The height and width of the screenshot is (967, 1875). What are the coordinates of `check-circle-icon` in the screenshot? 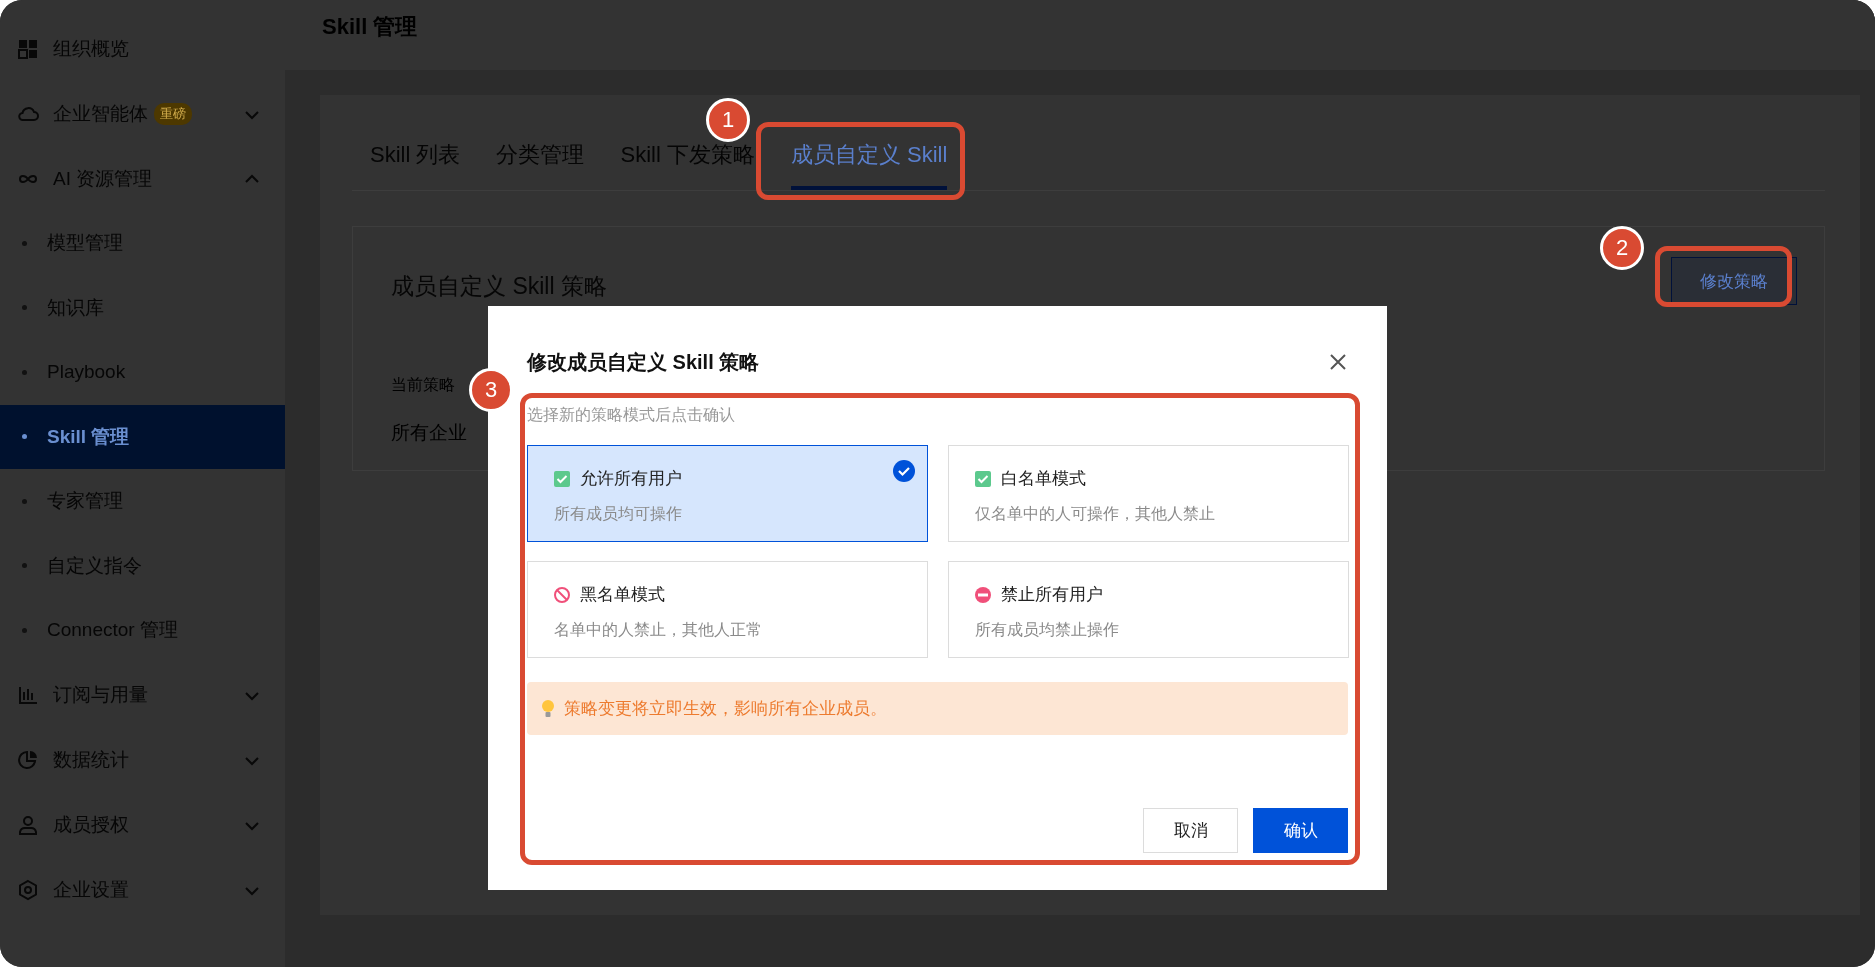 It's located at (904, 471).